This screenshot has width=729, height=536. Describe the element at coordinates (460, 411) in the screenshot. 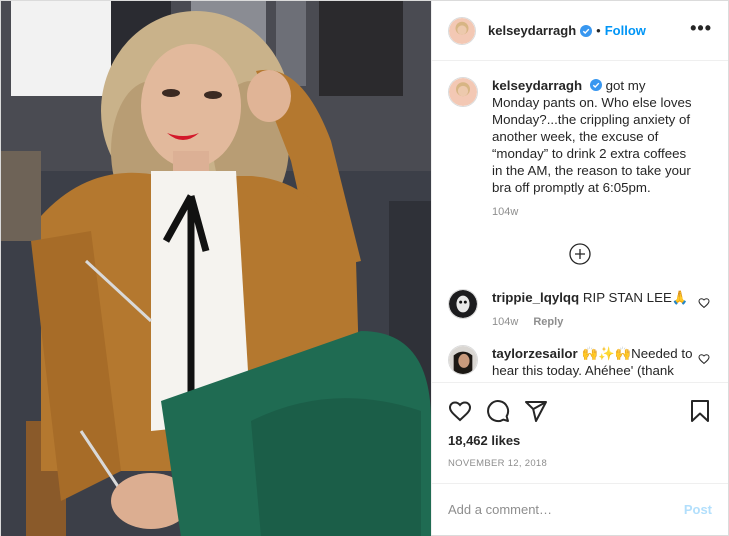

I see `heart-icon` at that location.